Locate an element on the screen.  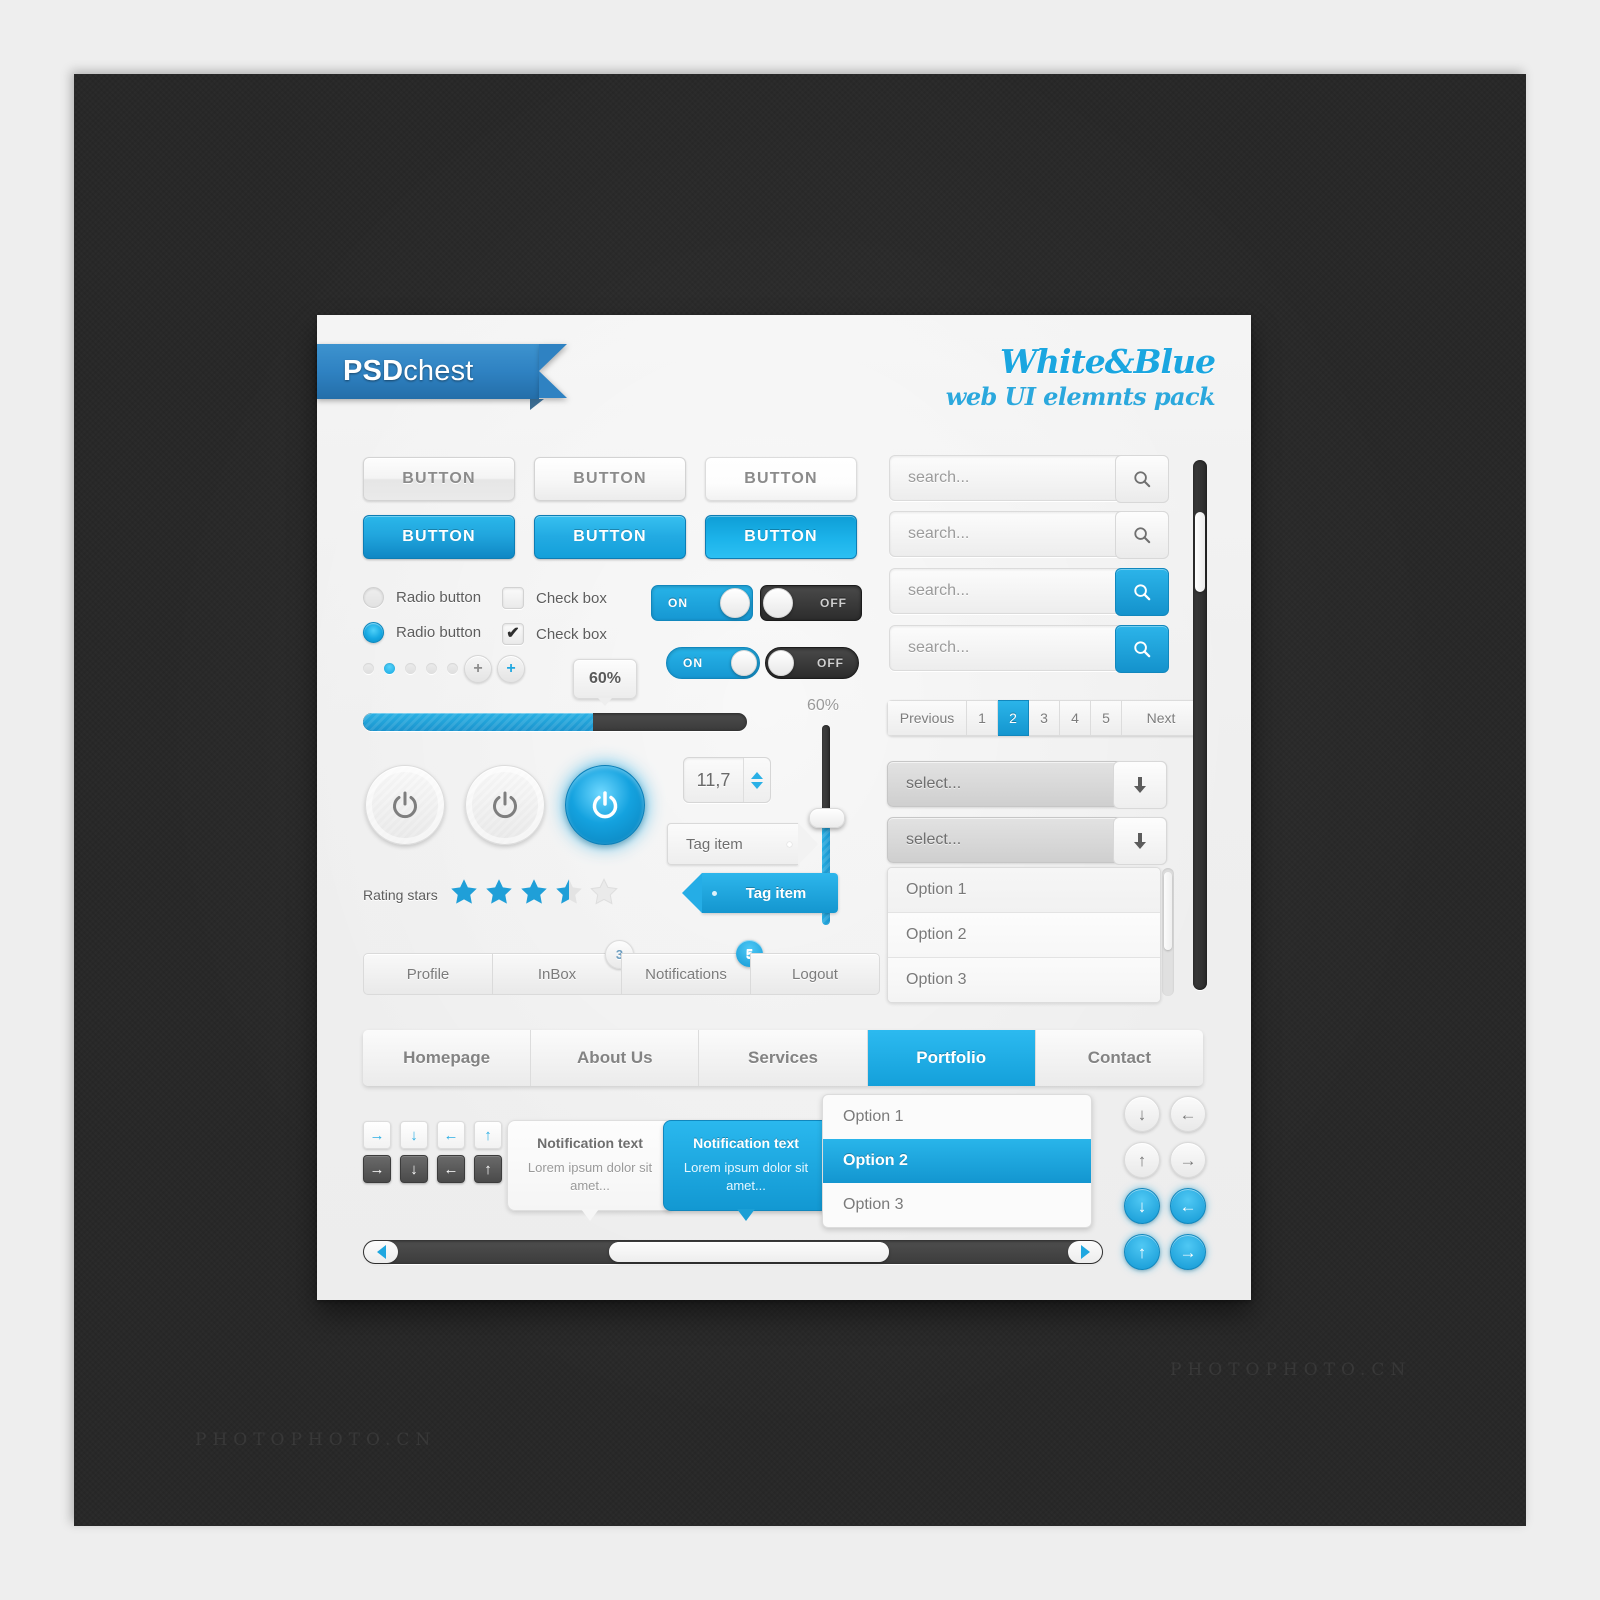
select-option-3: Option 3 is located at coordinates (1024, 980).